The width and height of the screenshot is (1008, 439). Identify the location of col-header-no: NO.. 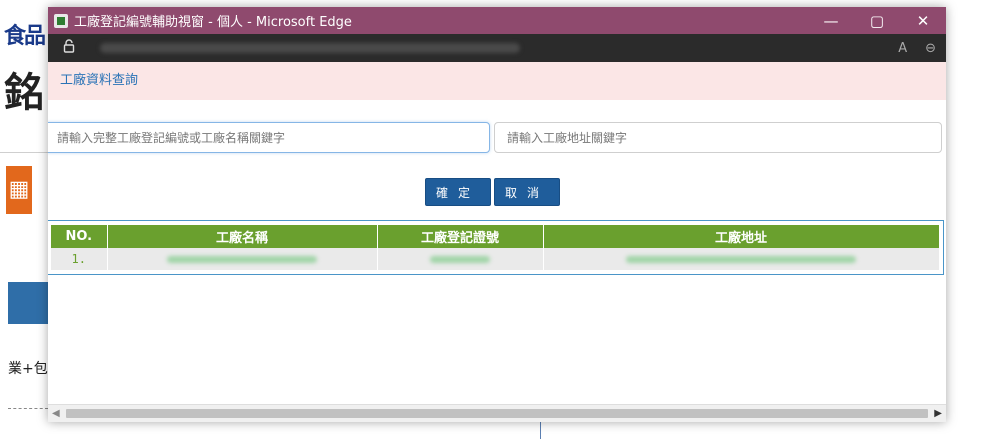
(79, 236).